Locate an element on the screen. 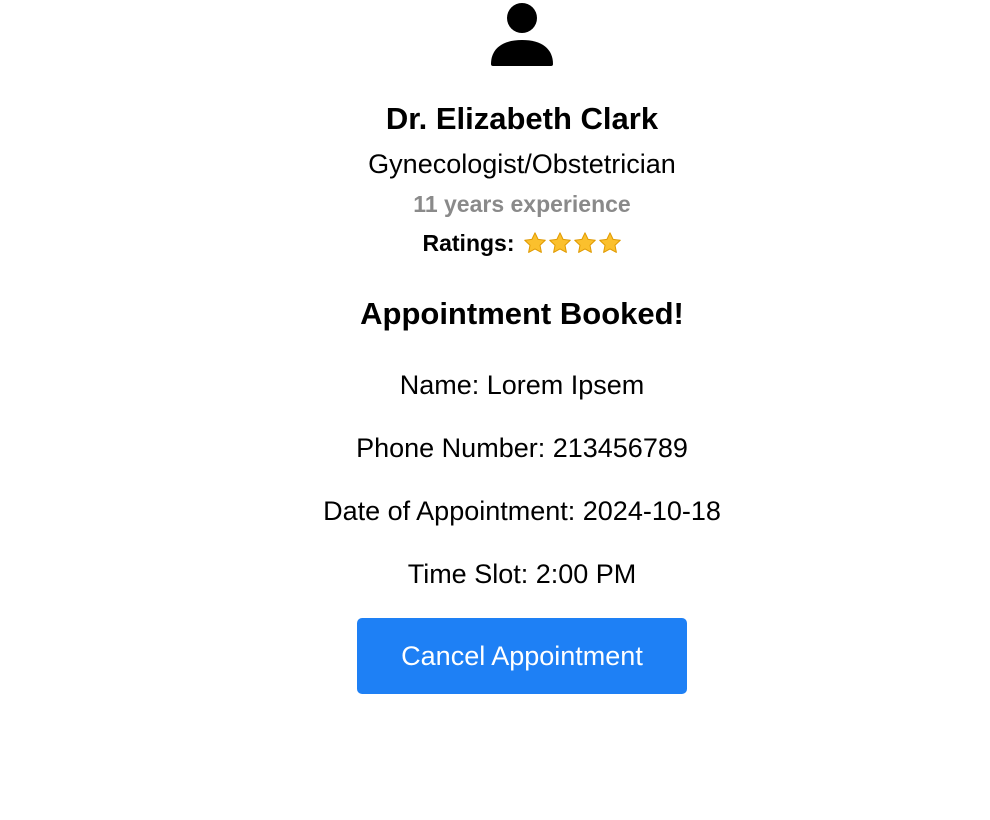  doctor-experience: 11 years experience is located at coordinates (522, 204).